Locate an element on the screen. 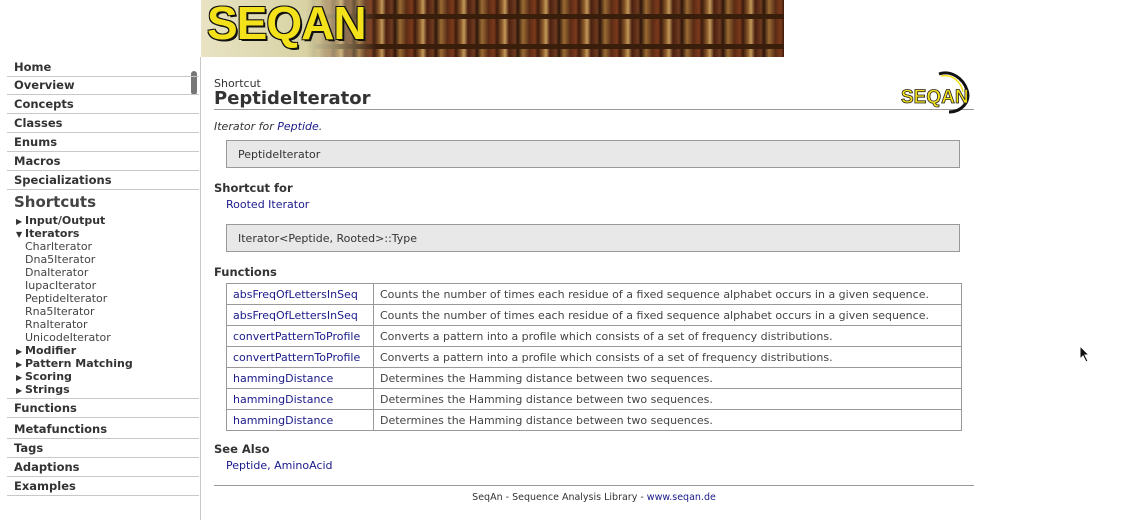 Image resolution: width=1137 pixels, height=520 pixels. nav-shortcuts-heading: Shortcuts is located at coordinates (55, 202).